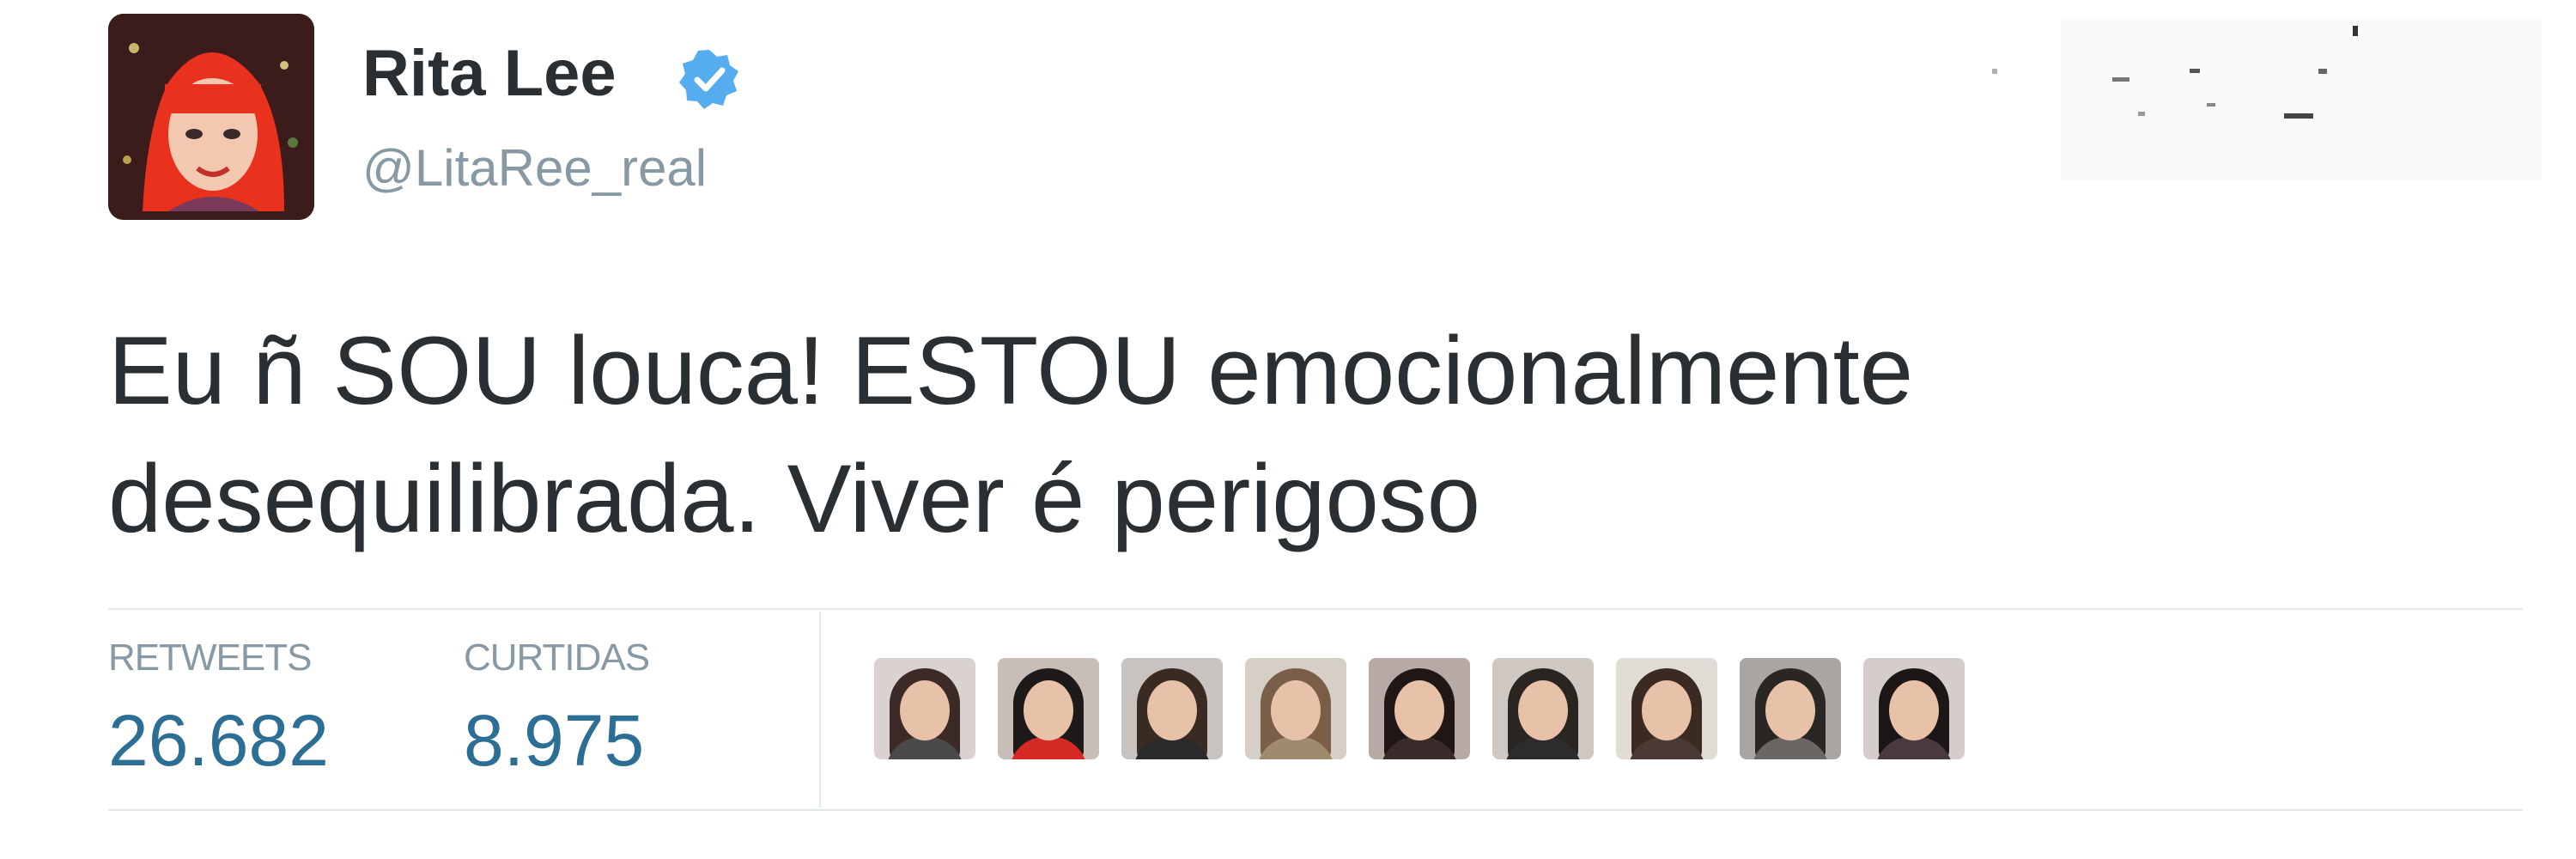  I want to click on follow-area-artifacts, so click(2267, 99).